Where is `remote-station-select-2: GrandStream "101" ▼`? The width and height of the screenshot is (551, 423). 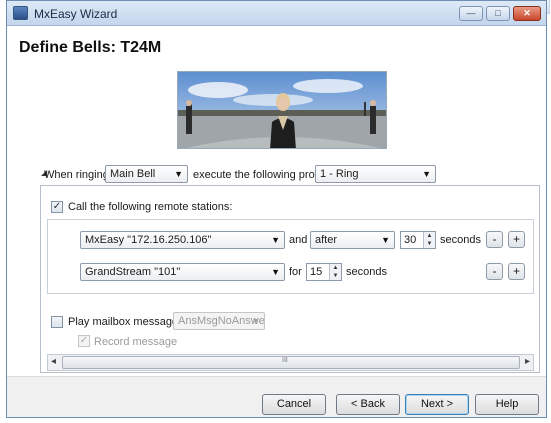 remote-station-select-2: GrandStream "101" ▼ is located at coordinates (182, 272).